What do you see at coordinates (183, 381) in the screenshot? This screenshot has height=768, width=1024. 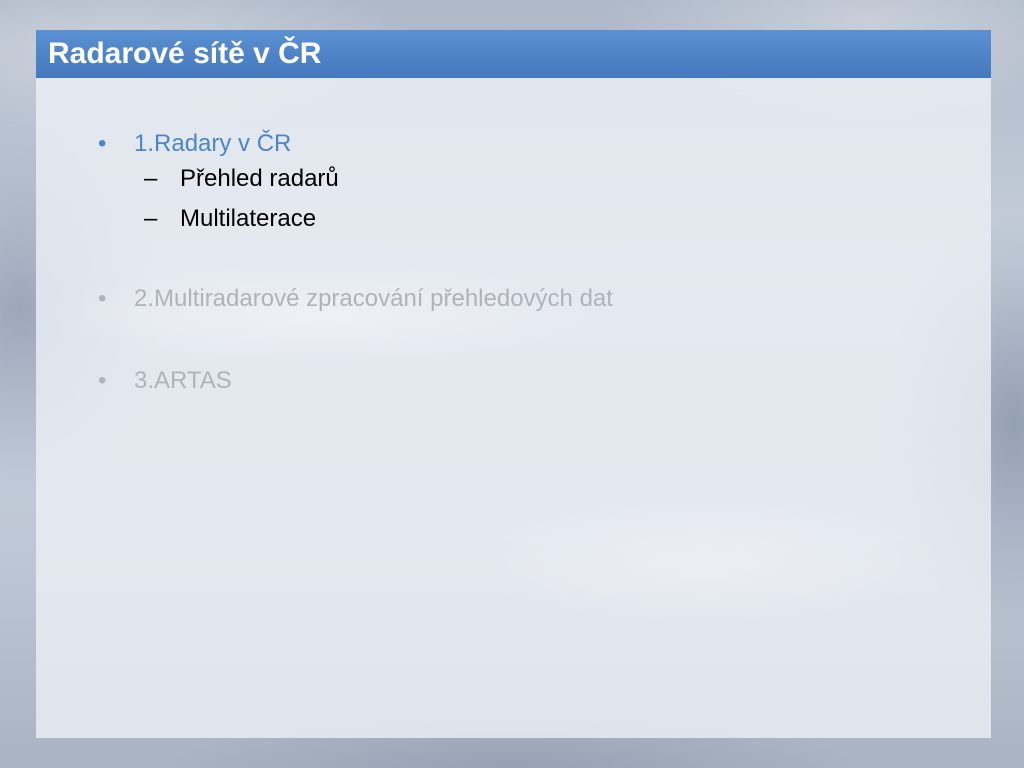 I see `bullet-item-label: 3.ARTAS` at bounding box center [183, 381].